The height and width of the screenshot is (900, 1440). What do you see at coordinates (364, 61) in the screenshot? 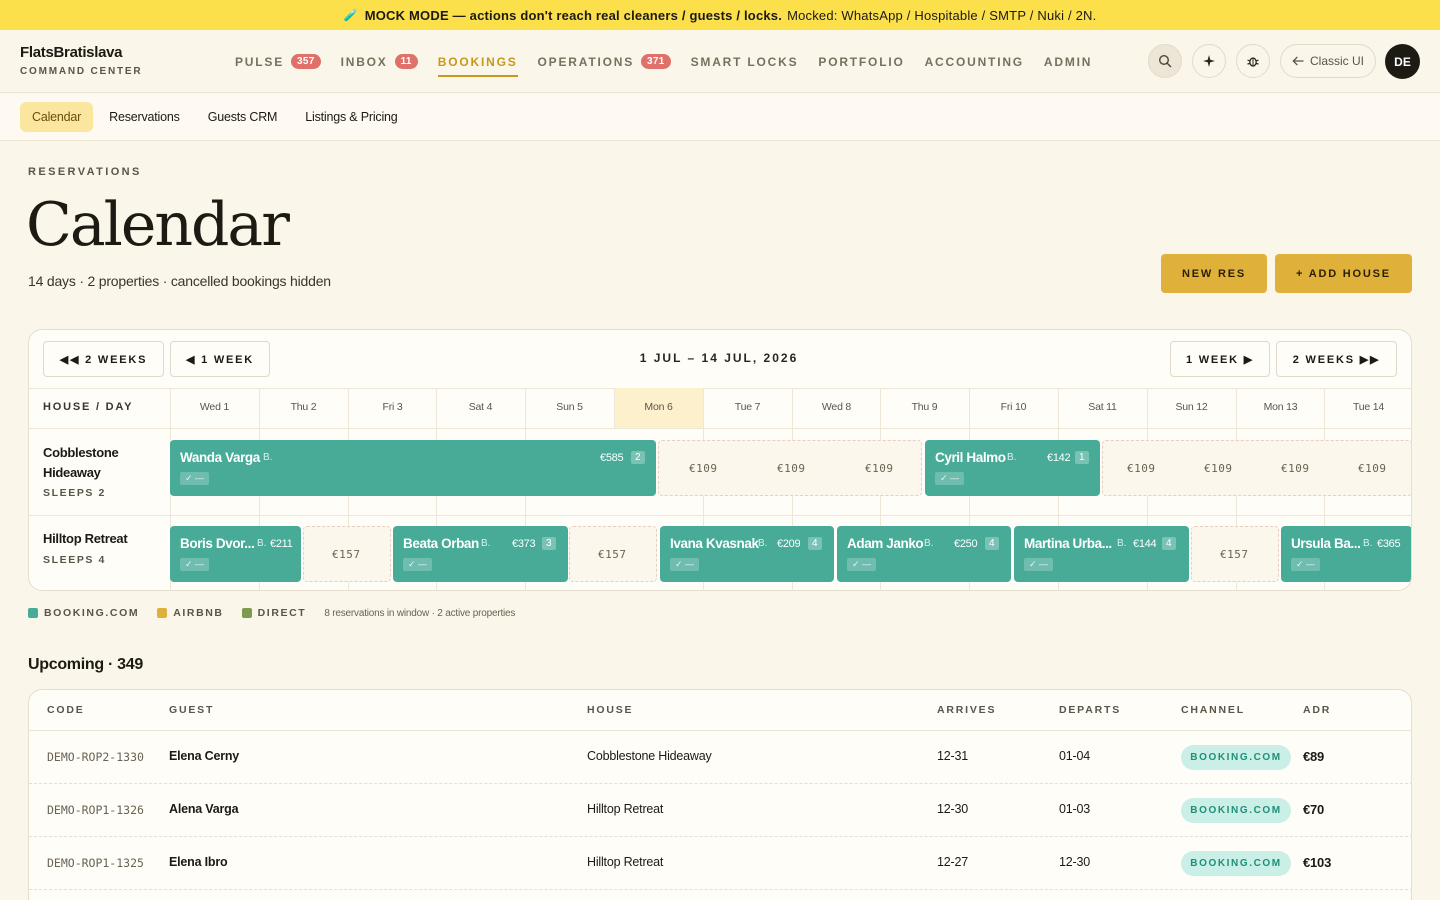
I see `nav-label: INBOX` at bounding box center [364, 61].